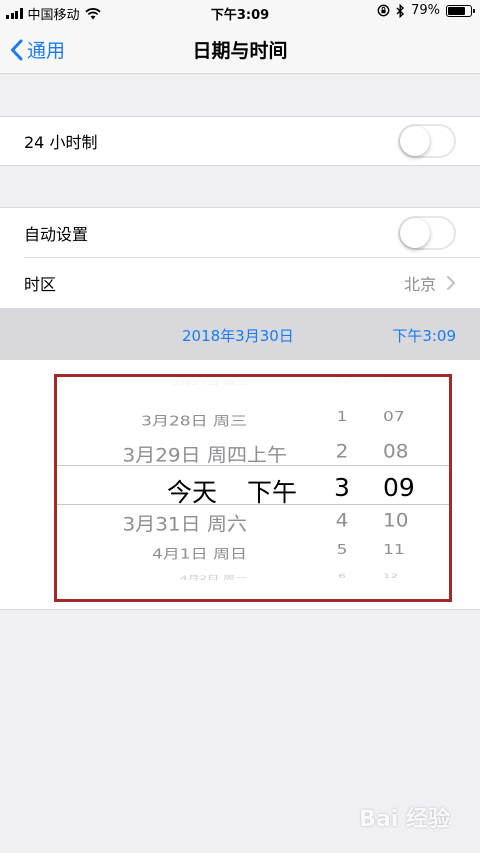 This screenshot has width=480, height=853. I want to click on status-right: 79%, so click(426, 10).